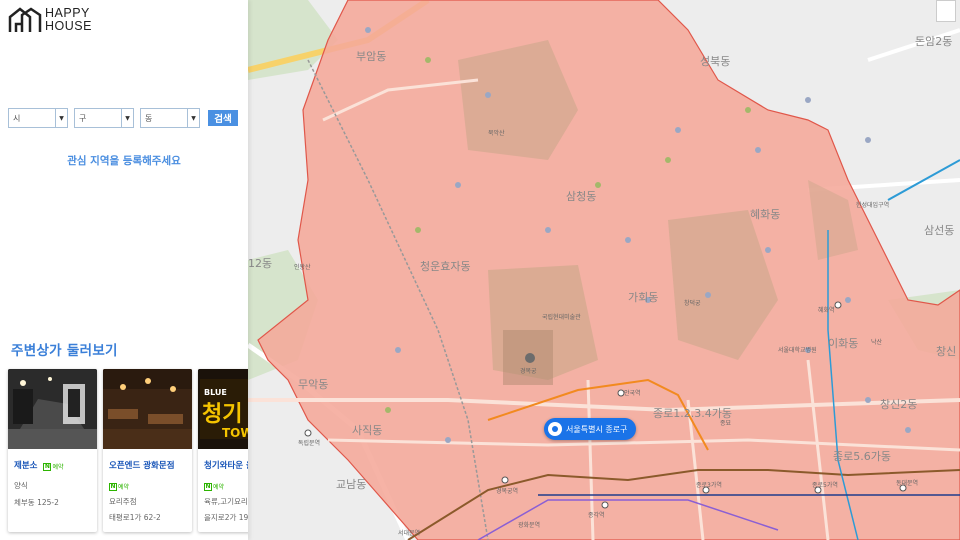 The image size is (960, 540). I want to click on store-name: 청기와타운 을지로, so click(226, 466).